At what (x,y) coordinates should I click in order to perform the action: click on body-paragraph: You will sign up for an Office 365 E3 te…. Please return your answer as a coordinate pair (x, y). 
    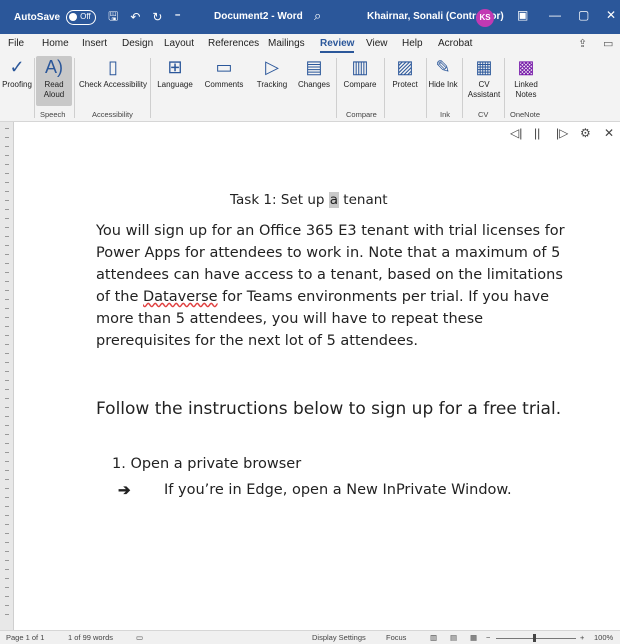
    Looking at the image, I should click on (330, 286).